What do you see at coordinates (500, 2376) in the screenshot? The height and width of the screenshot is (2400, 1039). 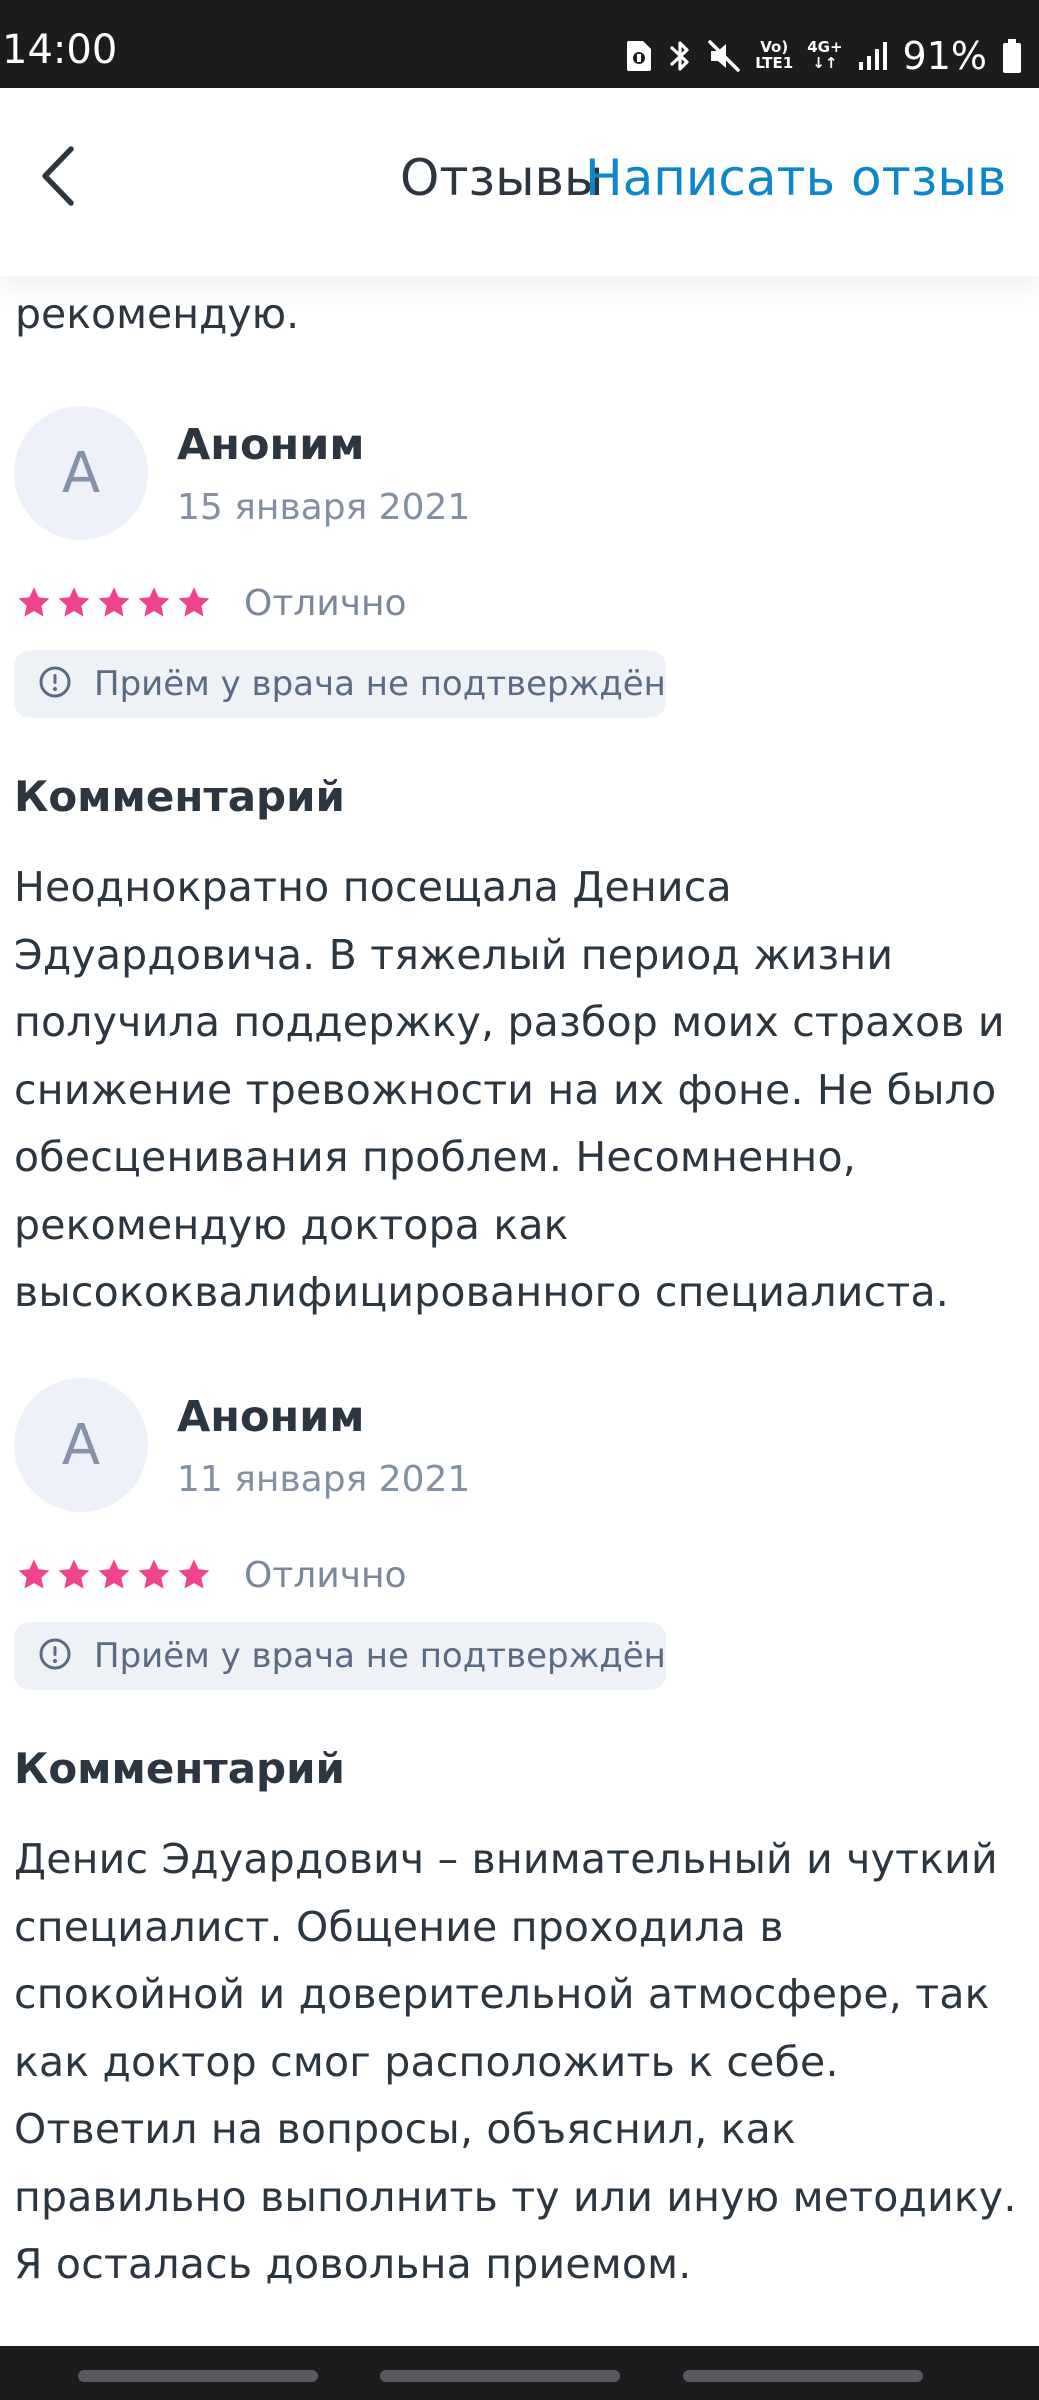 I see `home-button` at bounding box center [500, 2376].